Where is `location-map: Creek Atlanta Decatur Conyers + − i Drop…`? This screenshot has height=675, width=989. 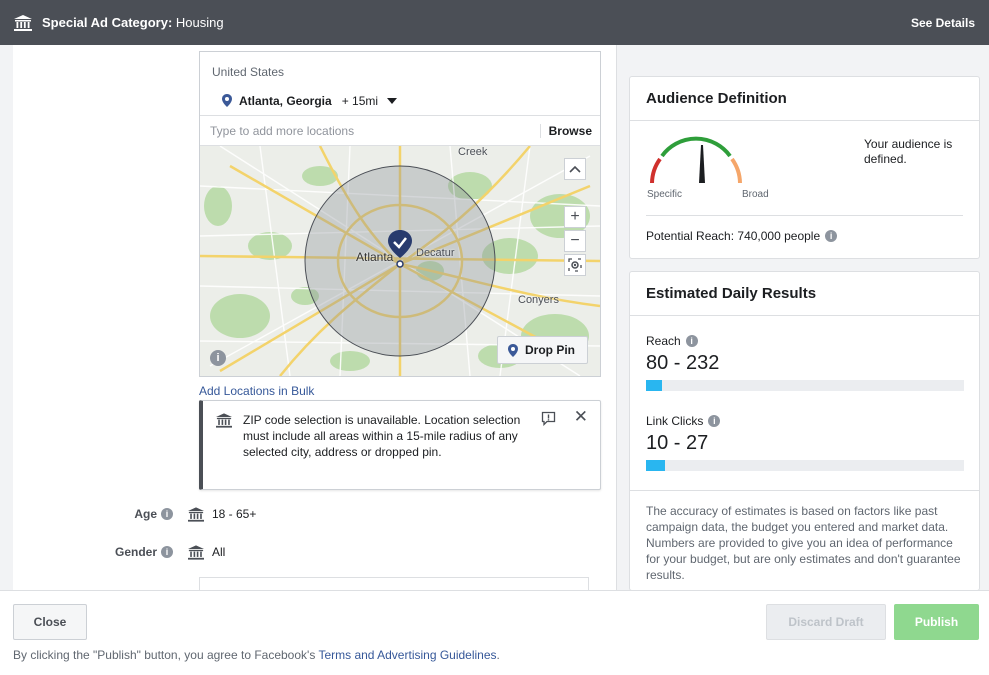 location-map: Creek Atlanta Decatur Conyers + − i Drop… is located at coordinates (400, 261).